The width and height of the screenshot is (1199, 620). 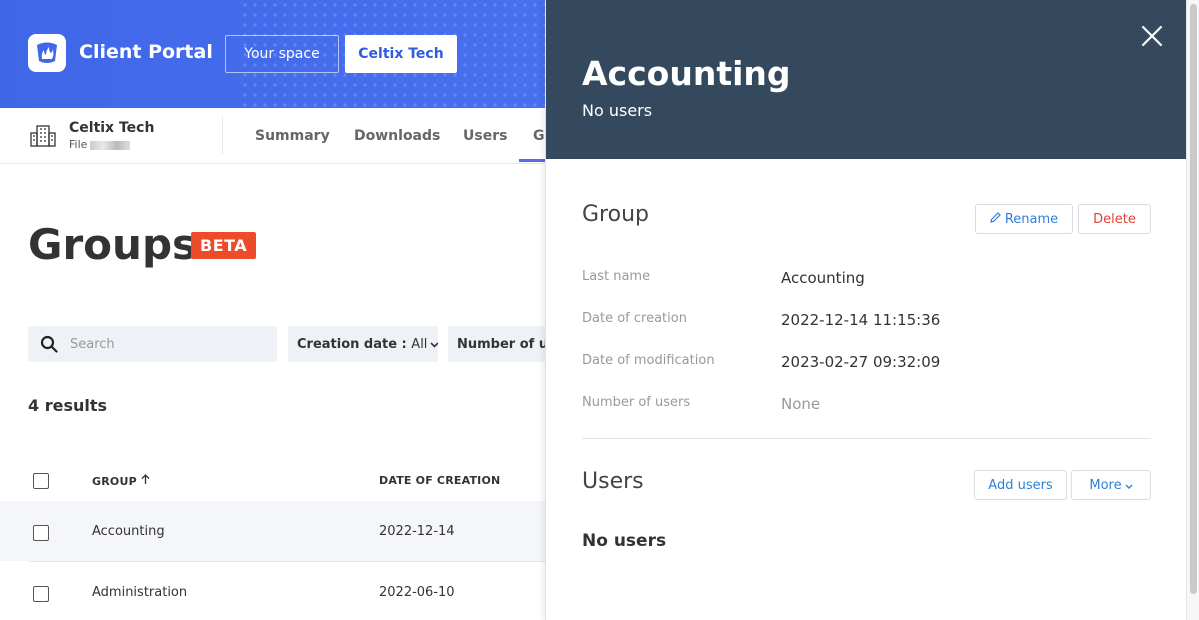 What do you see at coordinates (615, 214) in the screenshot?
I see `group-section-title: Group` at bounding box center [615, 214].